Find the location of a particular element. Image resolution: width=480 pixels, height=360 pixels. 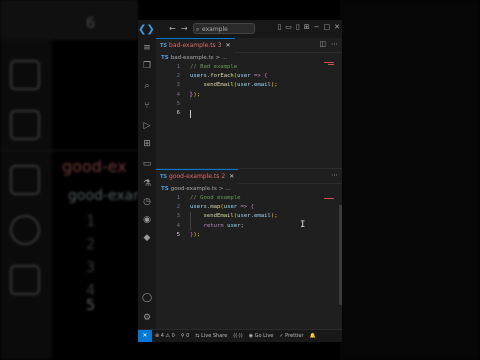

notifications-icon: 🔔 is located at coordinates (313, 336).